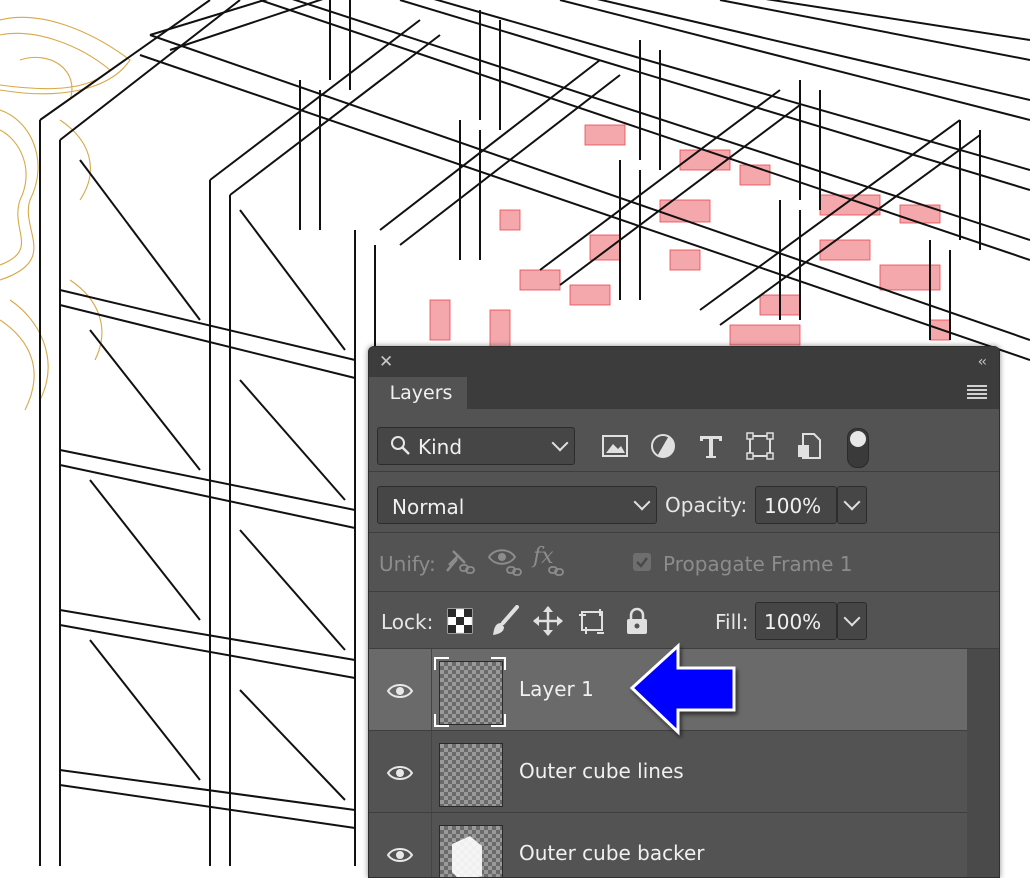  What do you see at coordinates (612, 853) in the screenshot?
I see `layer-name: Outer cube backer` at bounding box center [612, 853].